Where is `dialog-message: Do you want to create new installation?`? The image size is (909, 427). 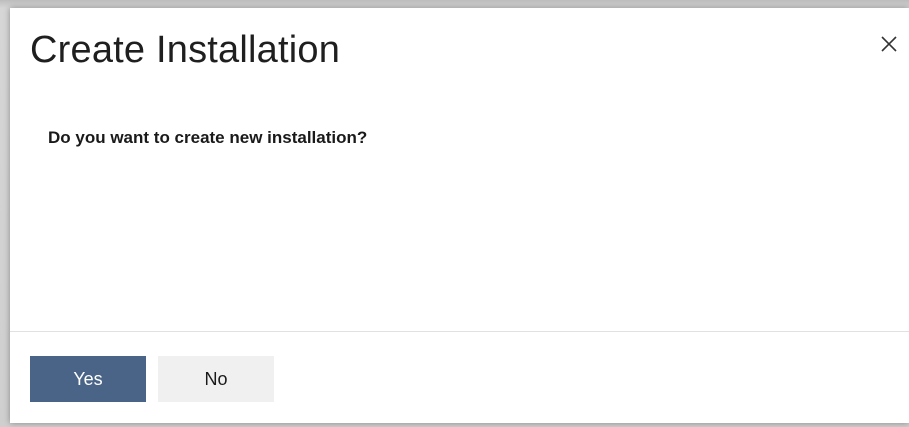 dialog-message: Do you want to create new installation? is located at coordinates (208, 137).